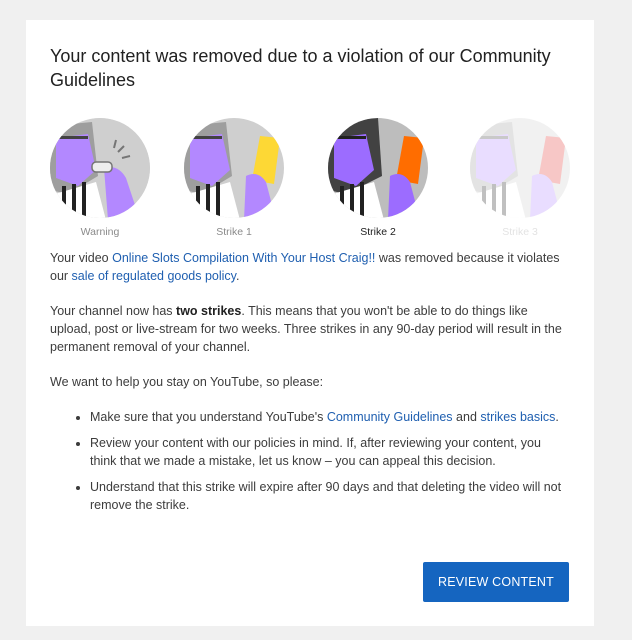 The image size is (632, 640). I want to click on strikes-basics-link: strikes basics, so click(517, 417).